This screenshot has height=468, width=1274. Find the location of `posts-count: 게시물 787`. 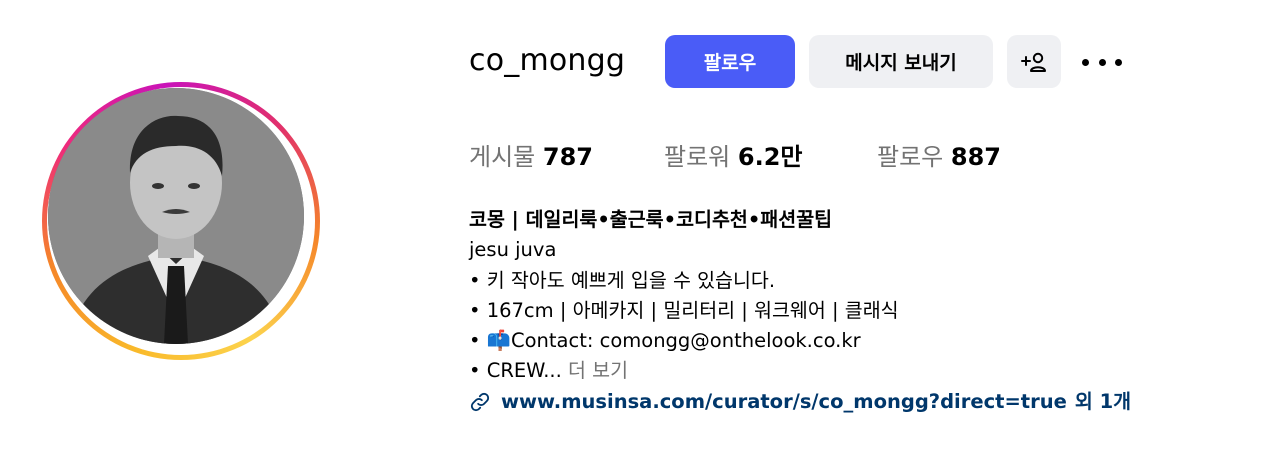

posts-count: 게시물 787 is located at coordinates (531, 154).